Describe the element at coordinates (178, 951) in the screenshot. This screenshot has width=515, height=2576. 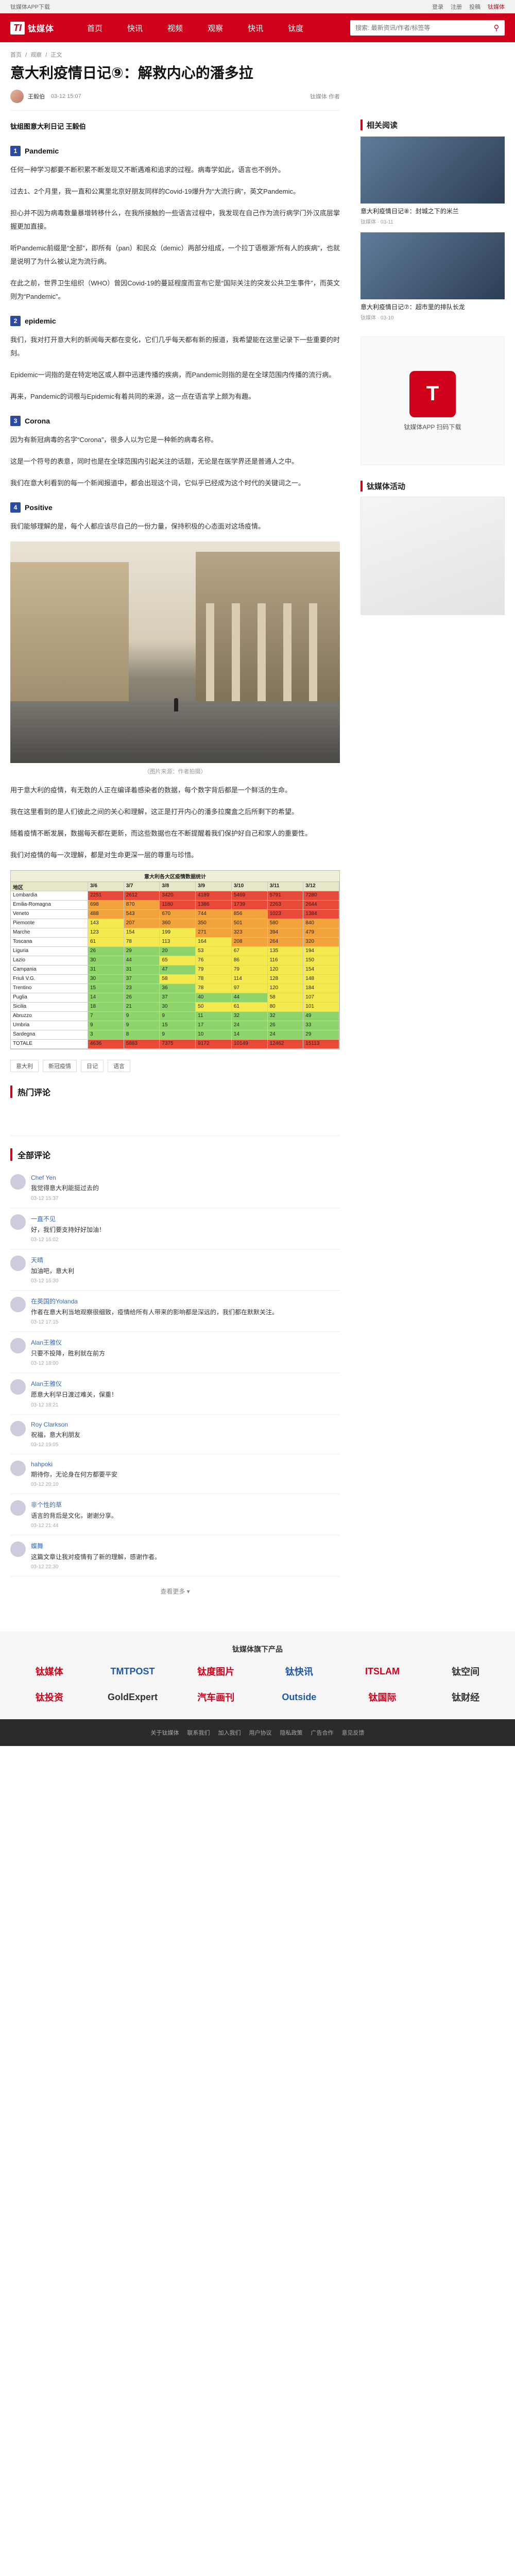
I see `table-cell: 20` at that location.